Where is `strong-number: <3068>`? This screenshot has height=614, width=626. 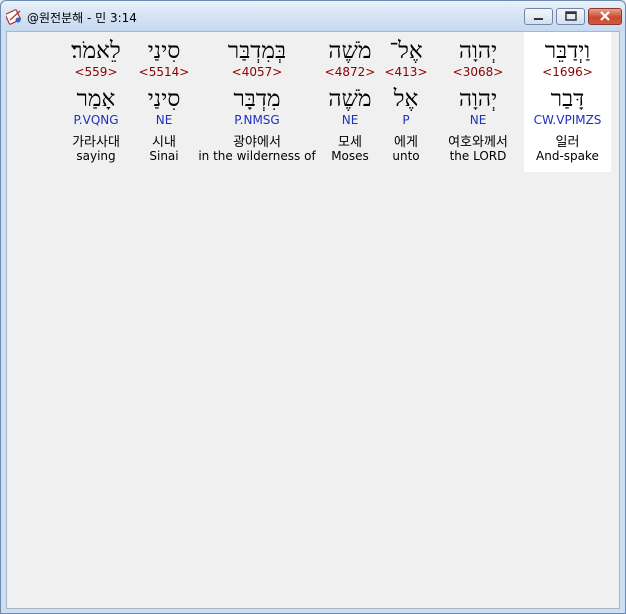
strong-number: <3068> is located at coordinates (478, 72).